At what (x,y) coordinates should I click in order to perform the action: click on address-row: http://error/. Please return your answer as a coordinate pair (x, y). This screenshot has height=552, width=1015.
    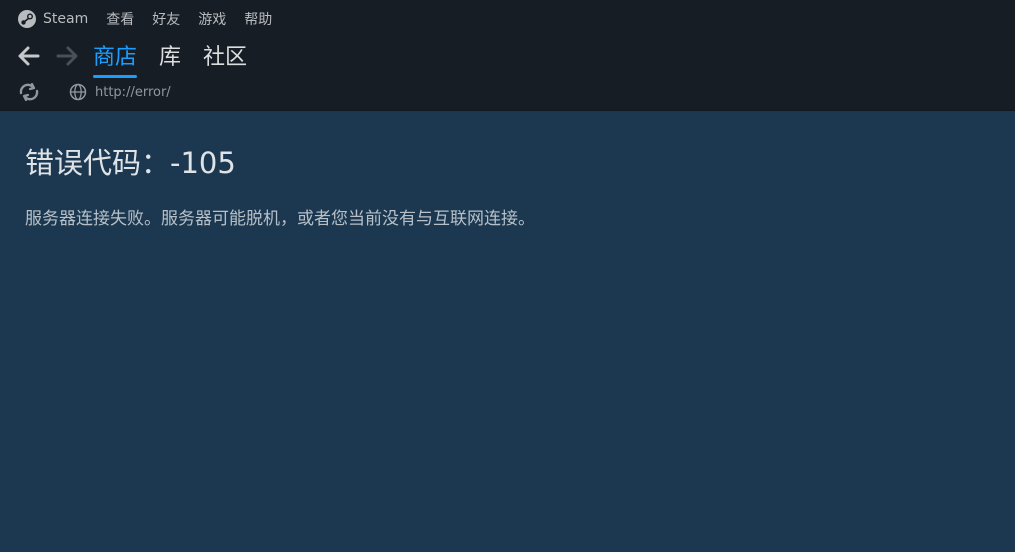
    Looking at the image, I should click on (94, 92).